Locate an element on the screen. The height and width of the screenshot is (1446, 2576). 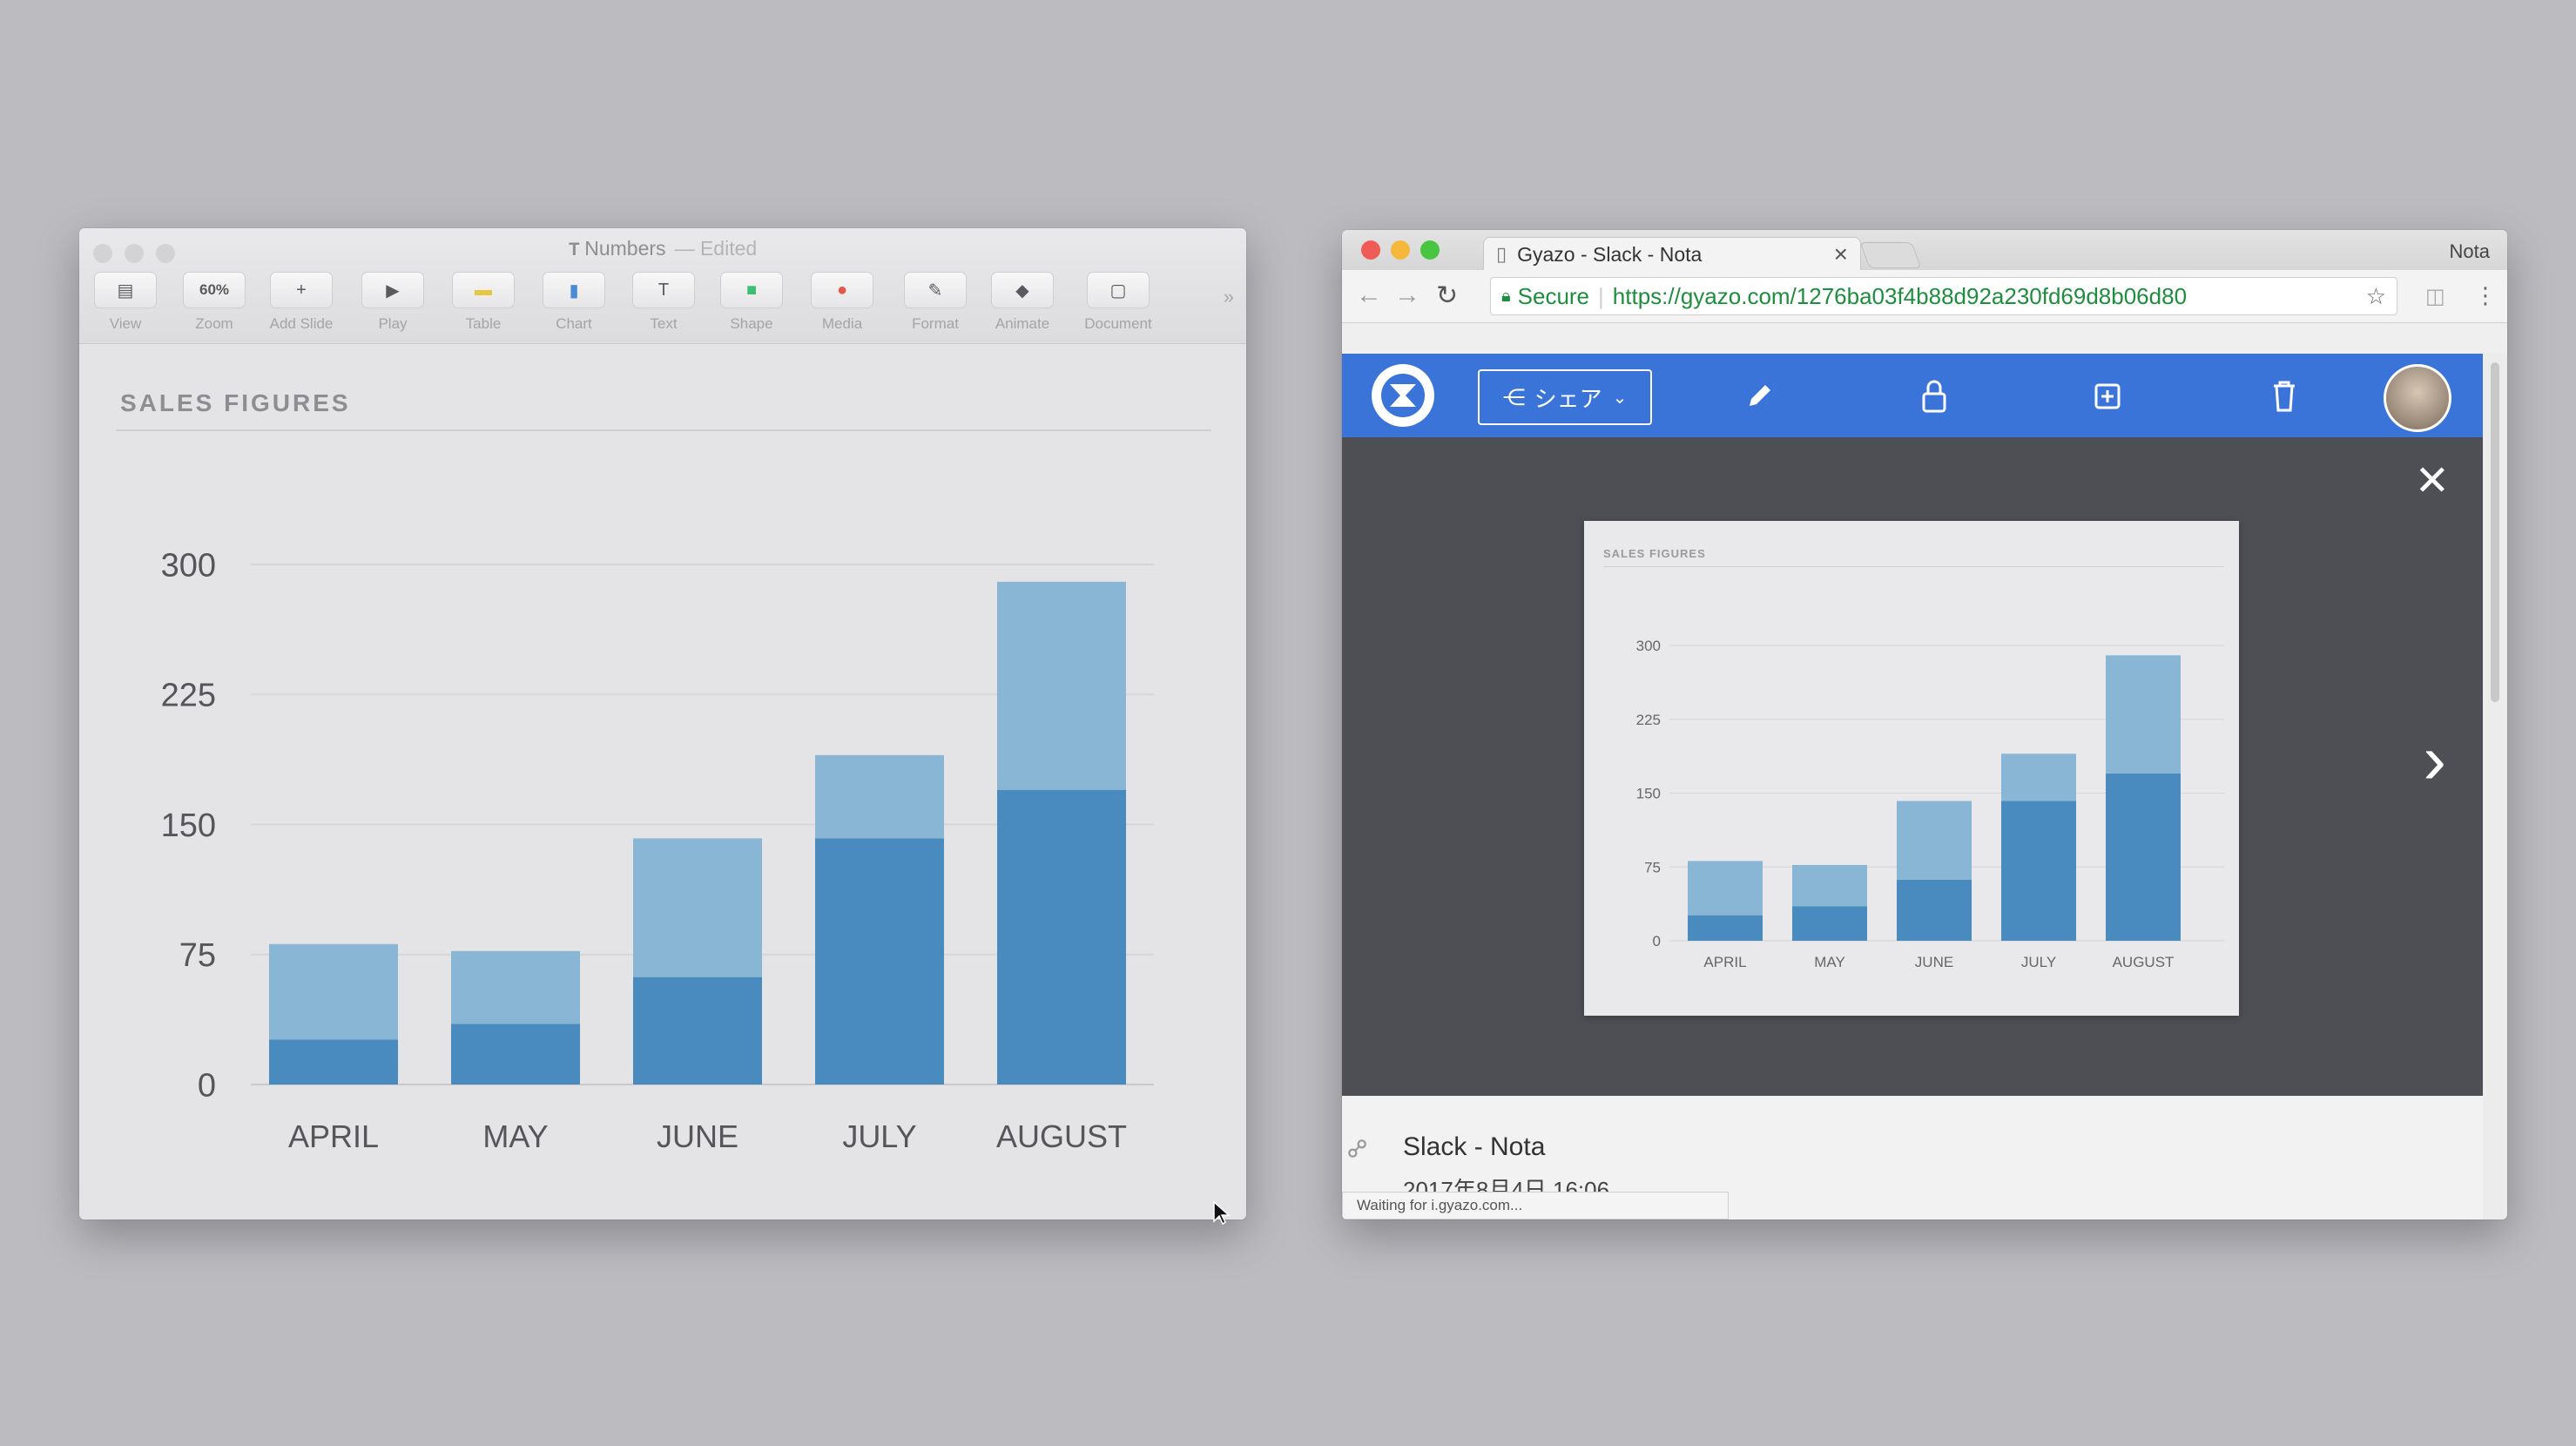
media-icon: ● is located at coordinates (842, 290).